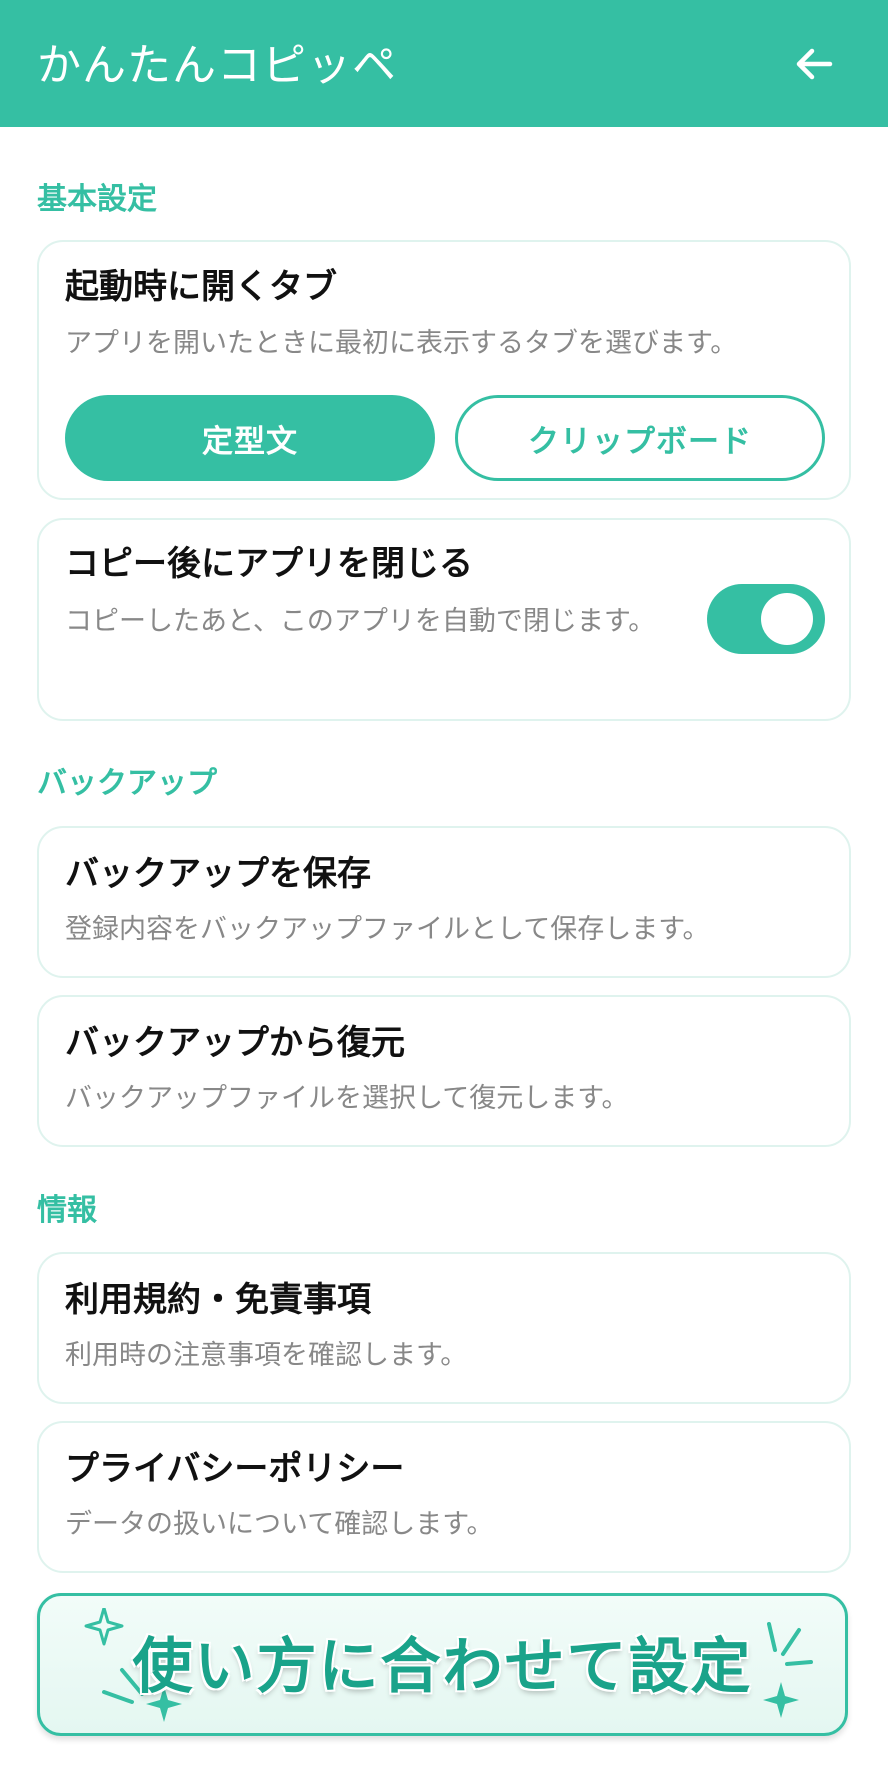 The image size is (888, 1771). I want to click on card-close-after-copy: コピー後にアプリを閉じる コピーしたあと、このアプリを自動で閉じます。, so click(444, 619).